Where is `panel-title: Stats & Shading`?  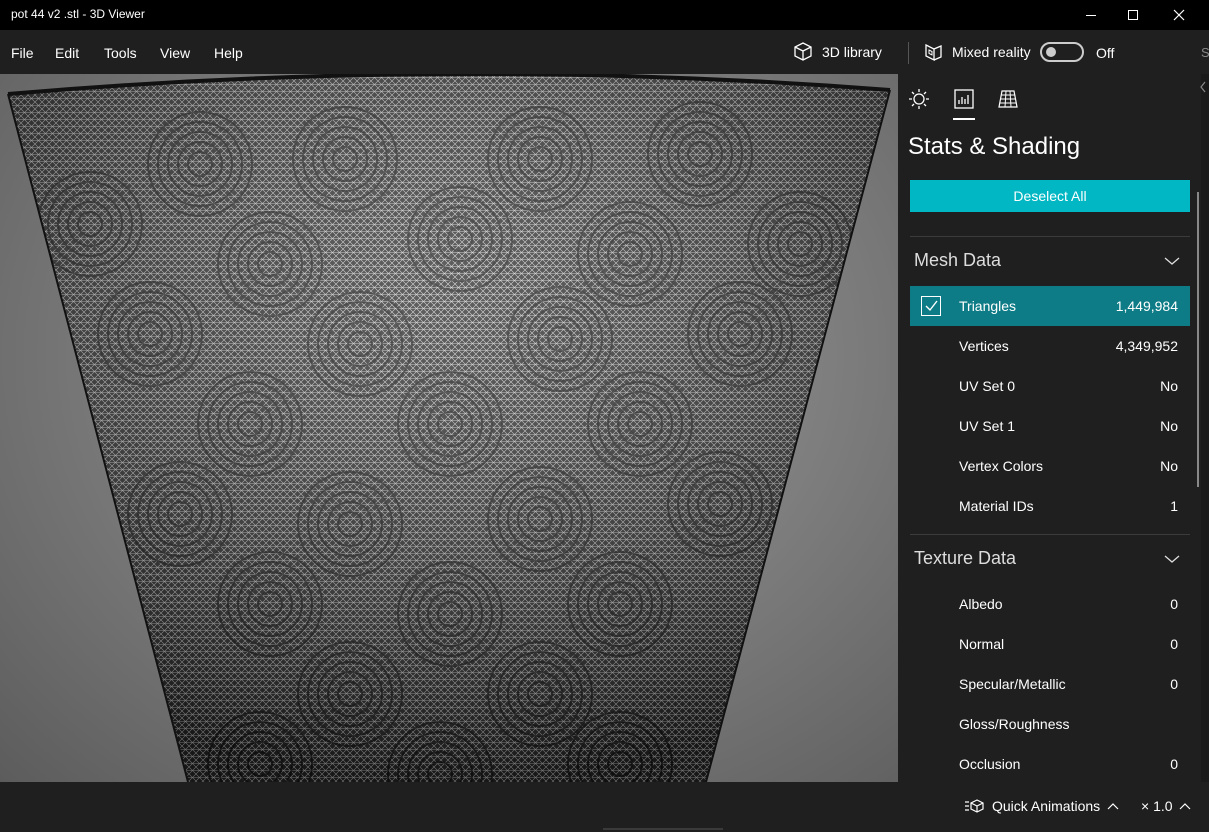 panel-title: Stats & Shading is located at coordinates (994, 146).